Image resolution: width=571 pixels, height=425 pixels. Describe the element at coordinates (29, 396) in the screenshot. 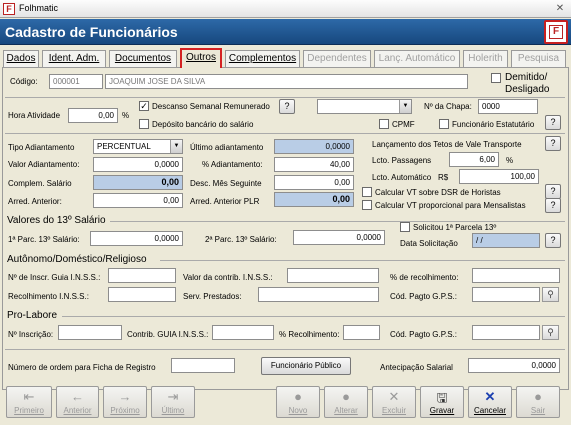

I see `first-record-icon: ⇤` at that location.